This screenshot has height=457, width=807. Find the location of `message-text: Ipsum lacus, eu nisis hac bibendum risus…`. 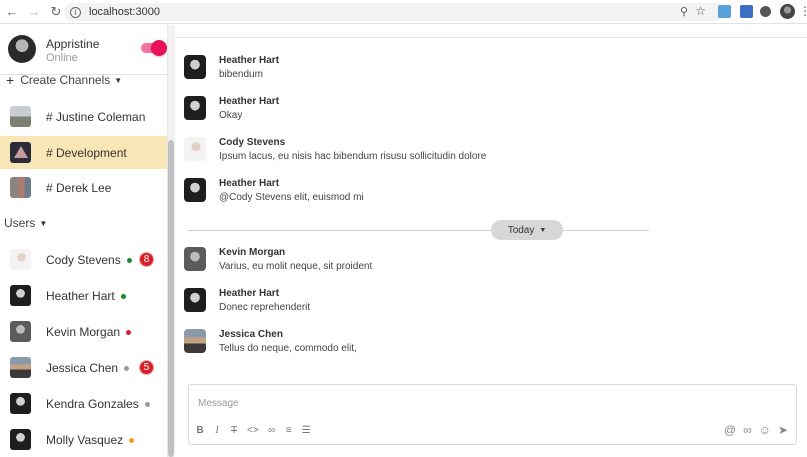

message-text: Ipsum lacus, eu nisis hac bibendum risus… is located at coordinates (353, 156).